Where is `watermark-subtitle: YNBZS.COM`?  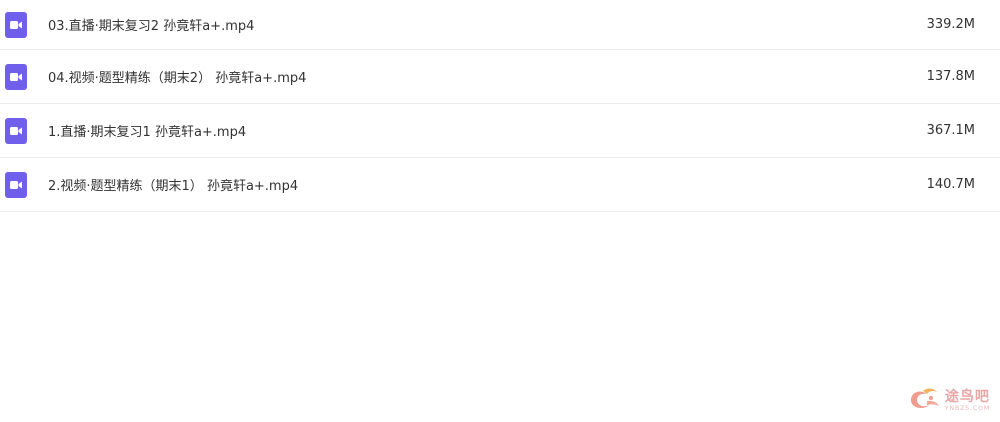 watermark-subtitle: YNBZS.COM is located at coordinates (967, 408).